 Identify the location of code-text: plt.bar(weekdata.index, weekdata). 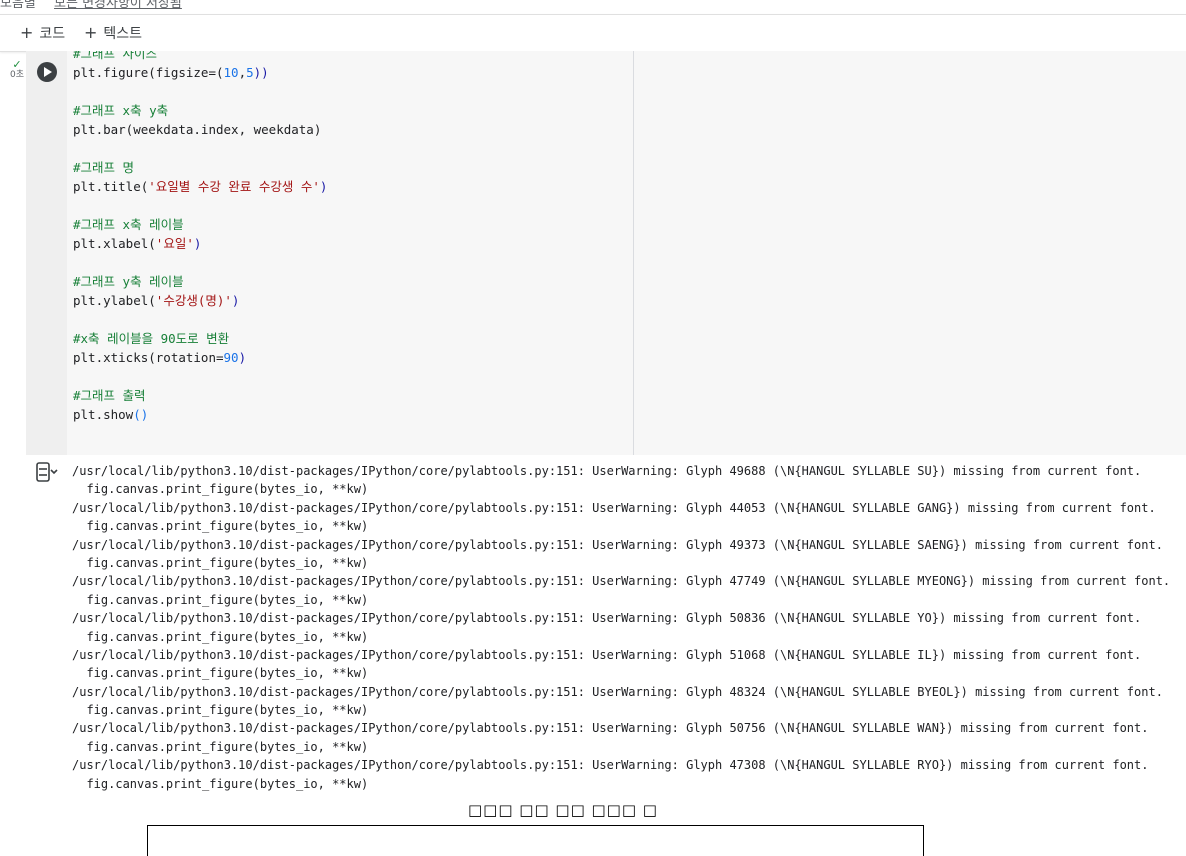
(197, 129).